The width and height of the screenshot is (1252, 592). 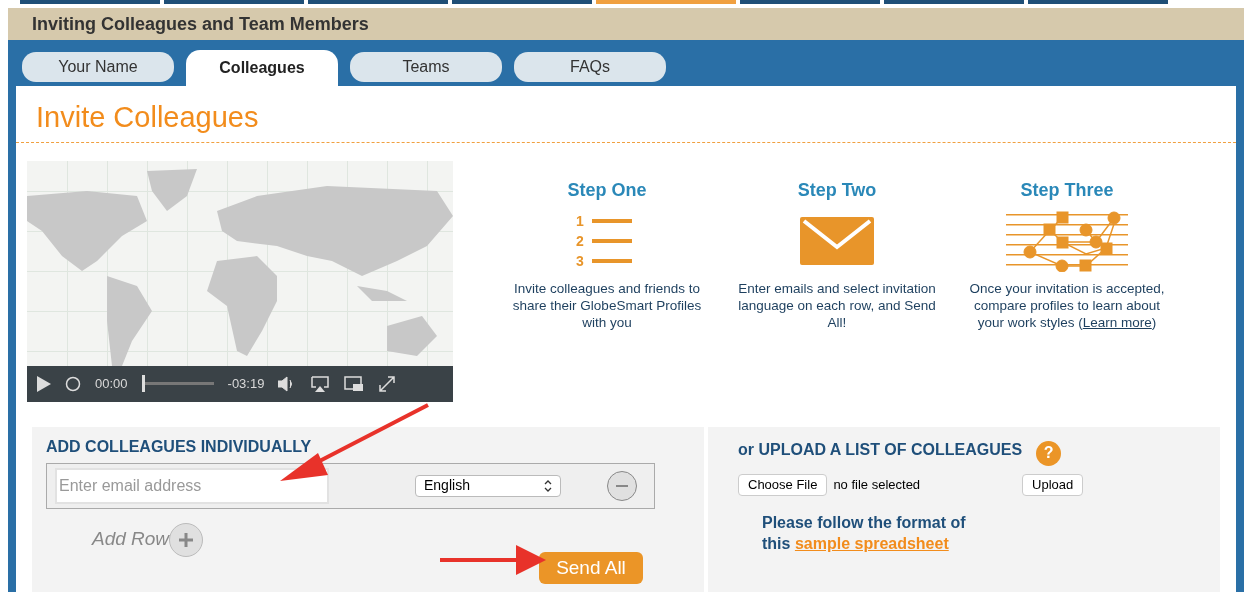 What do you see at coordinates (864, 533) in the screenshot?
I see `format-note: Please follow the format of this sample spreadsheet` at bounding box center [864, 533].